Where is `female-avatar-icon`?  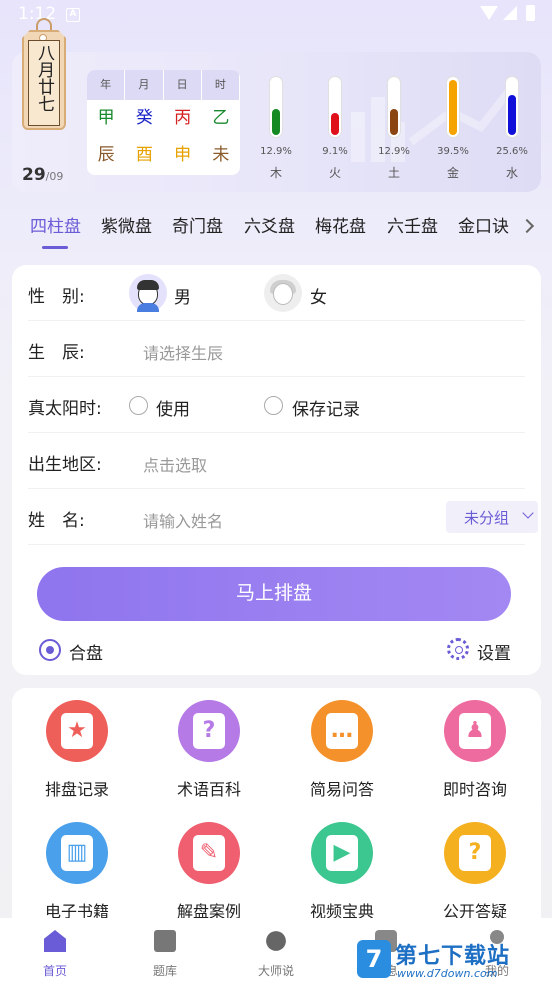
female-avatar-icon is located at coordinates (283, 293).